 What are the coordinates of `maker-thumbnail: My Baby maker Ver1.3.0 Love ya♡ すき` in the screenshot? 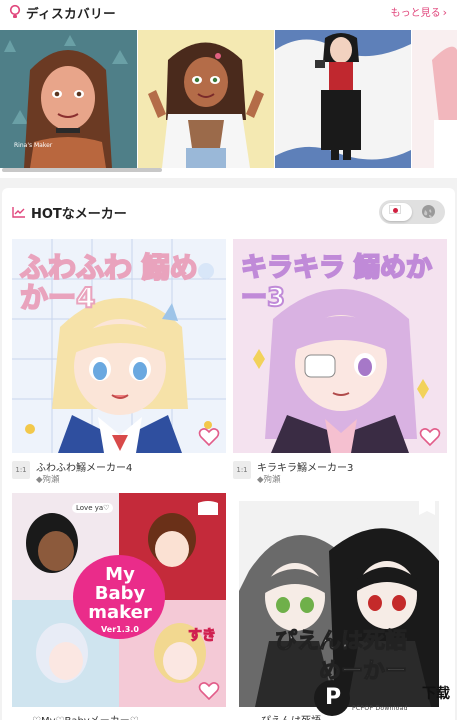 It's located at (119, 600).